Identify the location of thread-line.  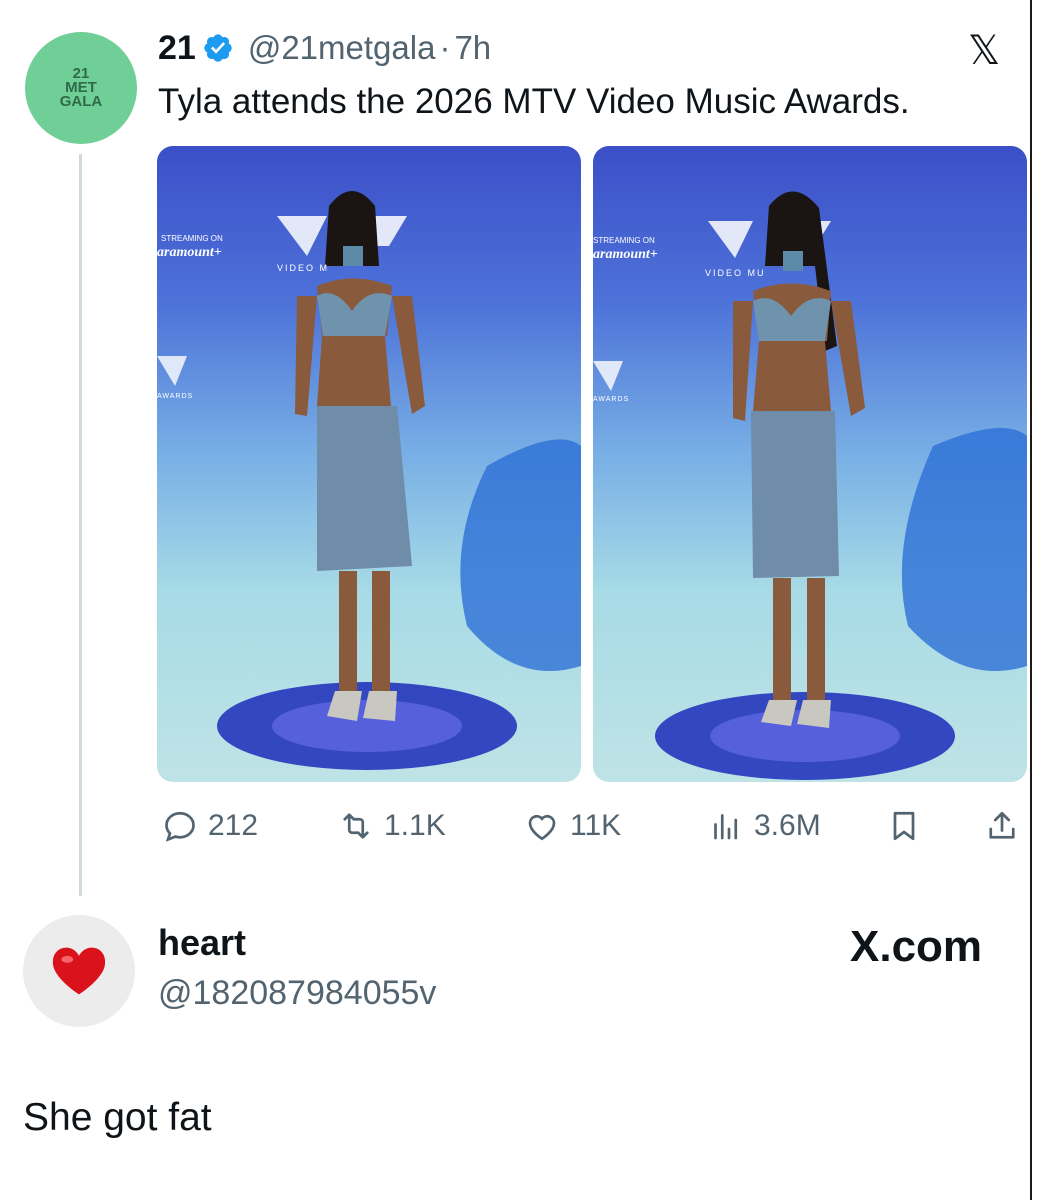
(80, 525).